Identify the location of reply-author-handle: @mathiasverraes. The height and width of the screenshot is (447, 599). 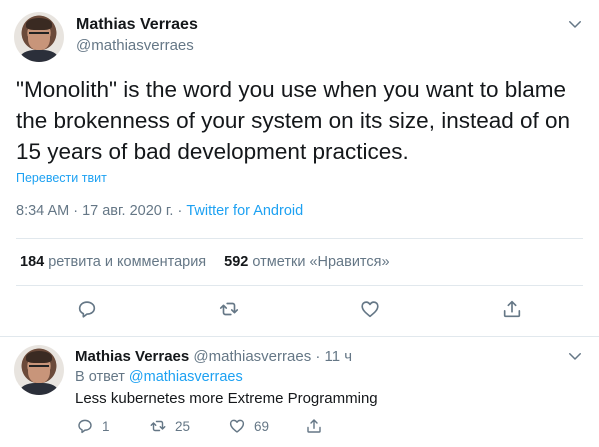
(252, 356).